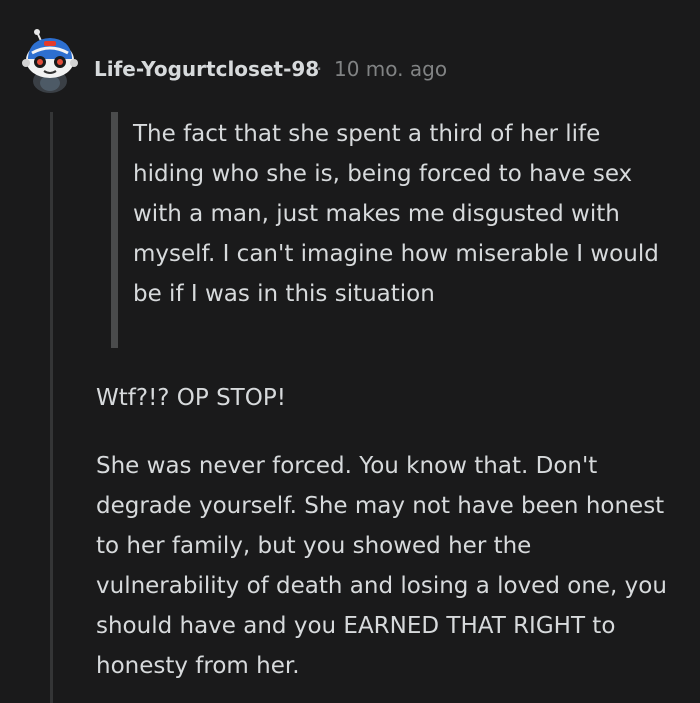  What do you see at coordinates (206, 69) in the screenshot?
I see `username-link: Life-Yogurtcloset-98` at bounding box center [206, 69].